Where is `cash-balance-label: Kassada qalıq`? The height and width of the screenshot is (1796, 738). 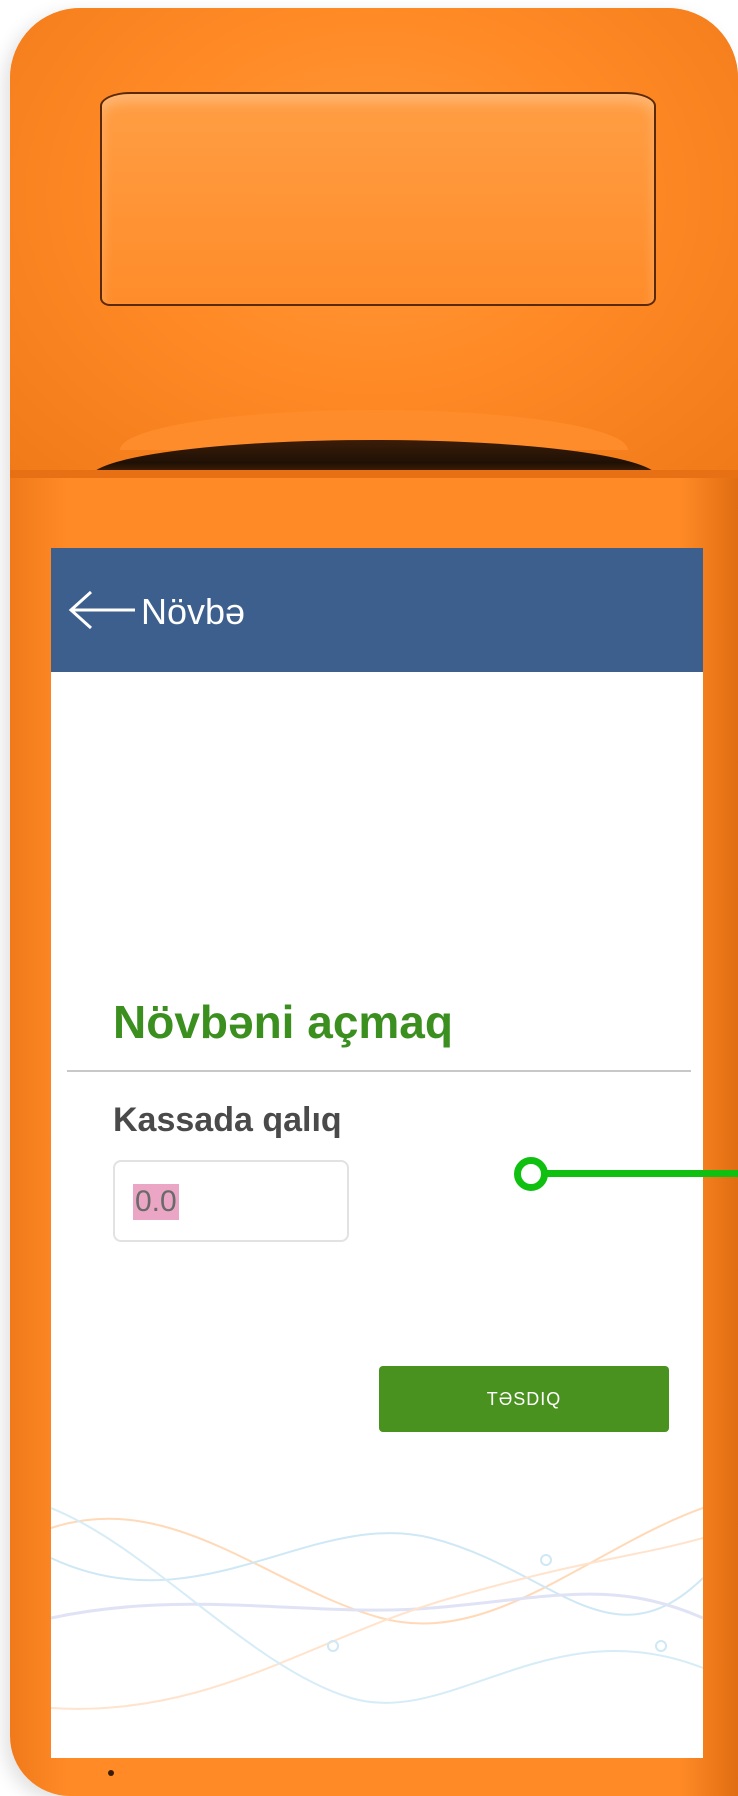 cash-balance-label: Kassada qalıq is located at coordinates (227, 1120).